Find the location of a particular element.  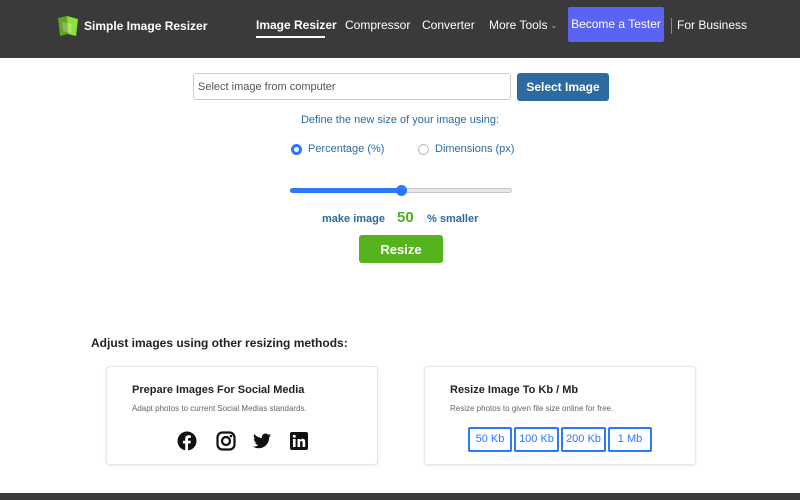

radio-dimensions: Dimensions (px) is located at coordinates (466, 149).